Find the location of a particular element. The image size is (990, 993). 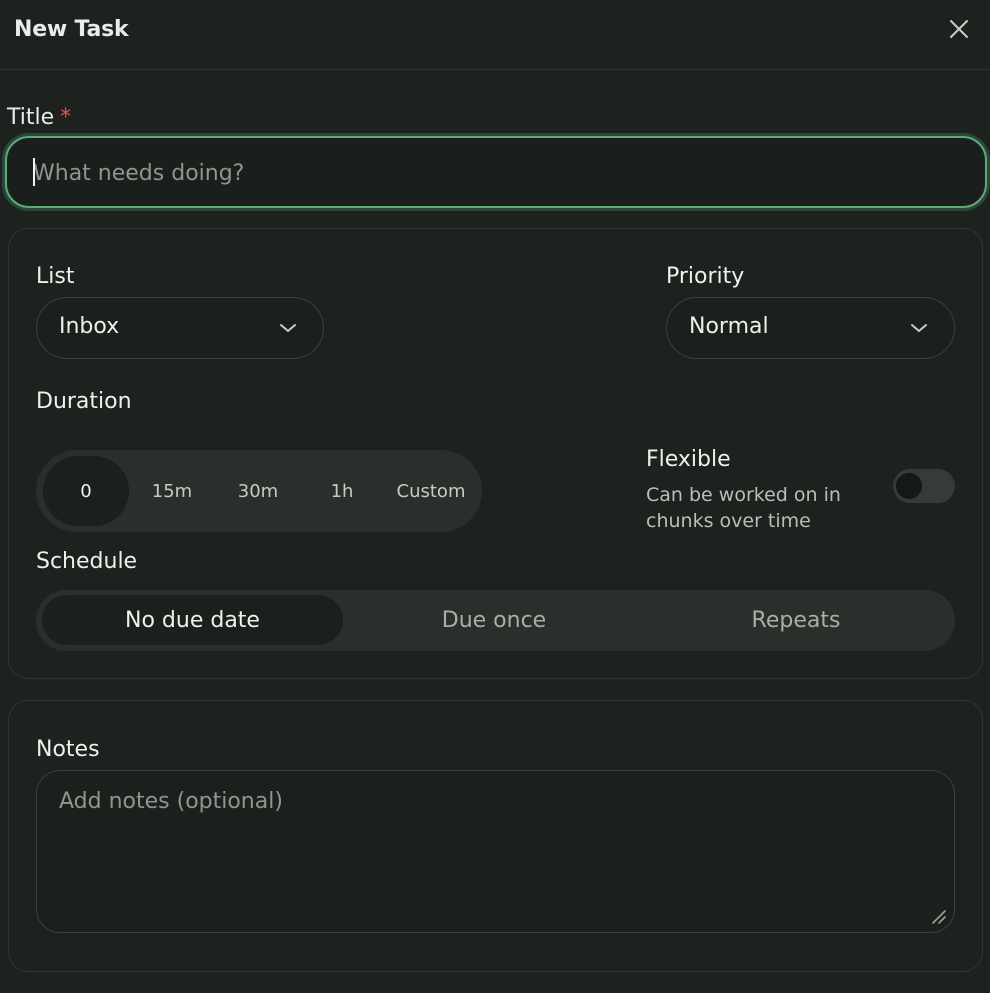

close-icon is located at coordinates (959, 29).